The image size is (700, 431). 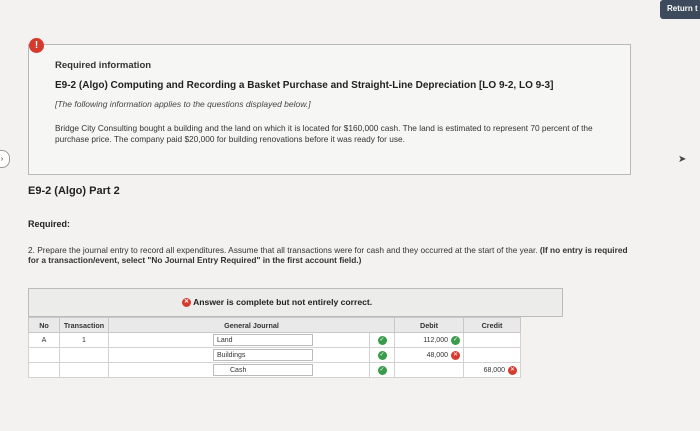 What do you see at coordinates (5, 159) in the screenshot?
I see `prev-arrow-icon: ›` at bounding box center [5, 159].